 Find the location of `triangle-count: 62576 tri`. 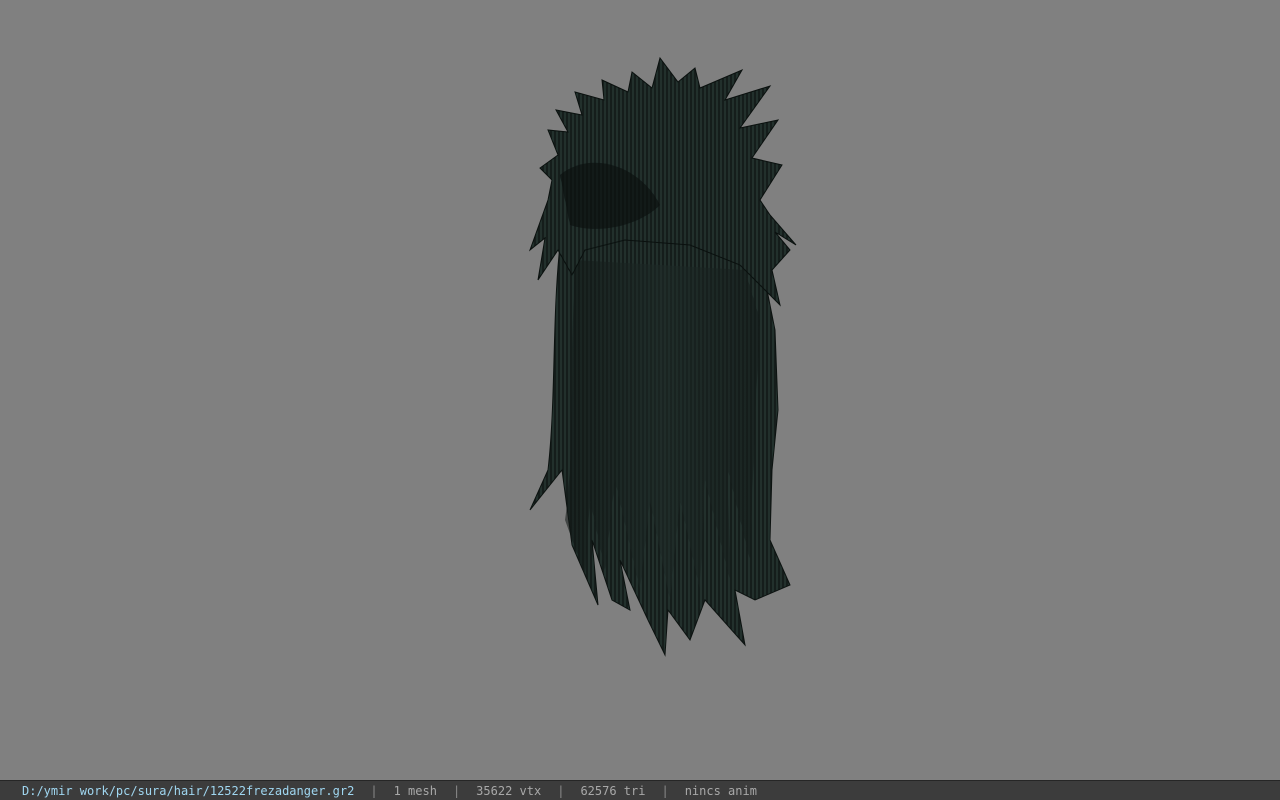

triangle-count: 62576 tri is located at coordinates (613, 790).